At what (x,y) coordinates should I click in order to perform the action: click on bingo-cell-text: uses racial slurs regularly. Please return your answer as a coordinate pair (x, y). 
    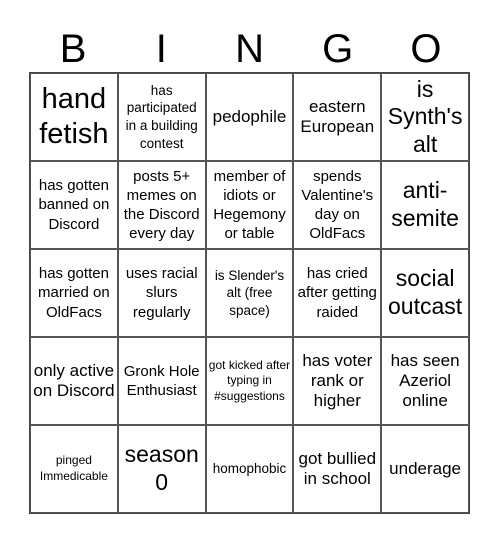
    Looking at the image, I should click on (161, 293).